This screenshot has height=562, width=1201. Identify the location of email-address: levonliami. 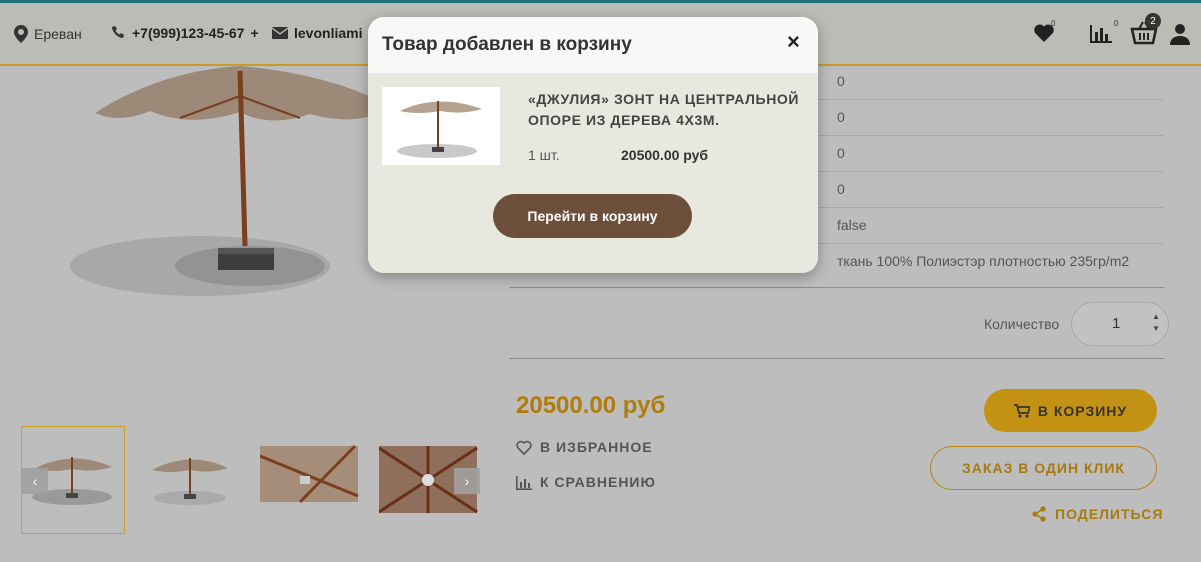
(328, 33).